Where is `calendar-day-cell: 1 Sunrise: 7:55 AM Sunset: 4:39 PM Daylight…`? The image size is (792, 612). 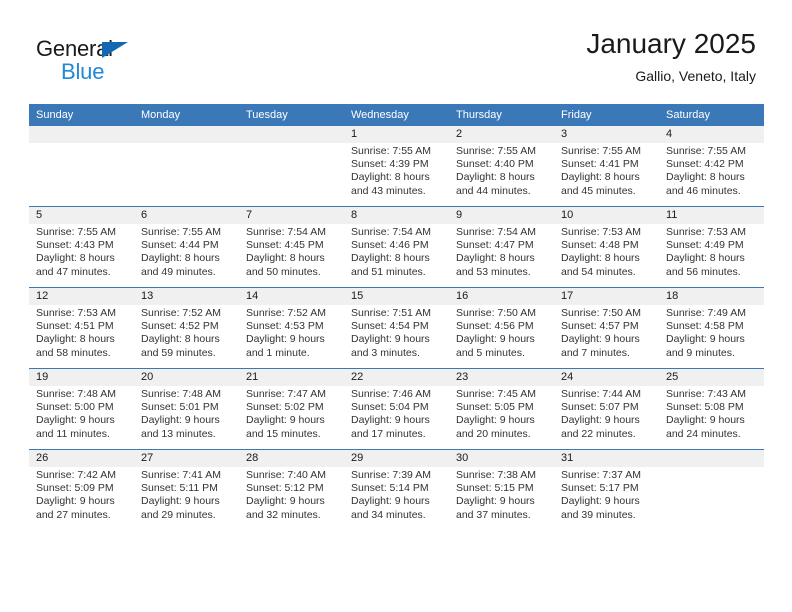 calendar-day-cell: 1 Sunrise: 7:55 AM Sunset: 4:39 PM Daylight… is located at coordinates (396, 166).